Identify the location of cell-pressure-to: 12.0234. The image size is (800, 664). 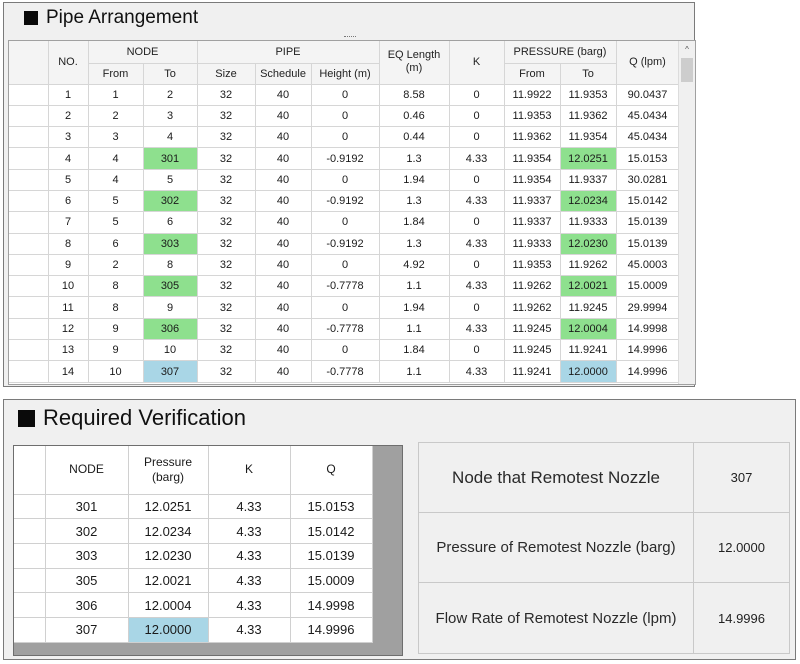
(588, 201).